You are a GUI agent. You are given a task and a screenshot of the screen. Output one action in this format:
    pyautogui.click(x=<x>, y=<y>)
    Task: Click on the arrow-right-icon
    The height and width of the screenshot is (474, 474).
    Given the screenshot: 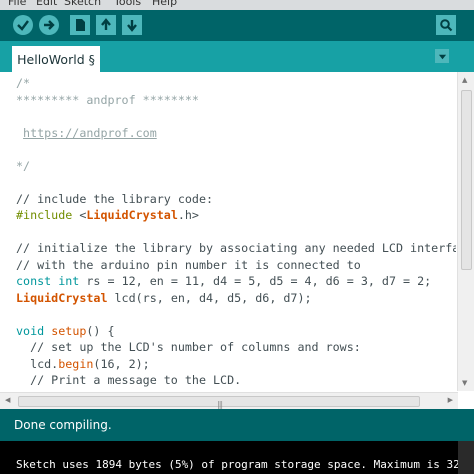 What is the action you would take?
    pyautogui.click(x=49, y=25)
    